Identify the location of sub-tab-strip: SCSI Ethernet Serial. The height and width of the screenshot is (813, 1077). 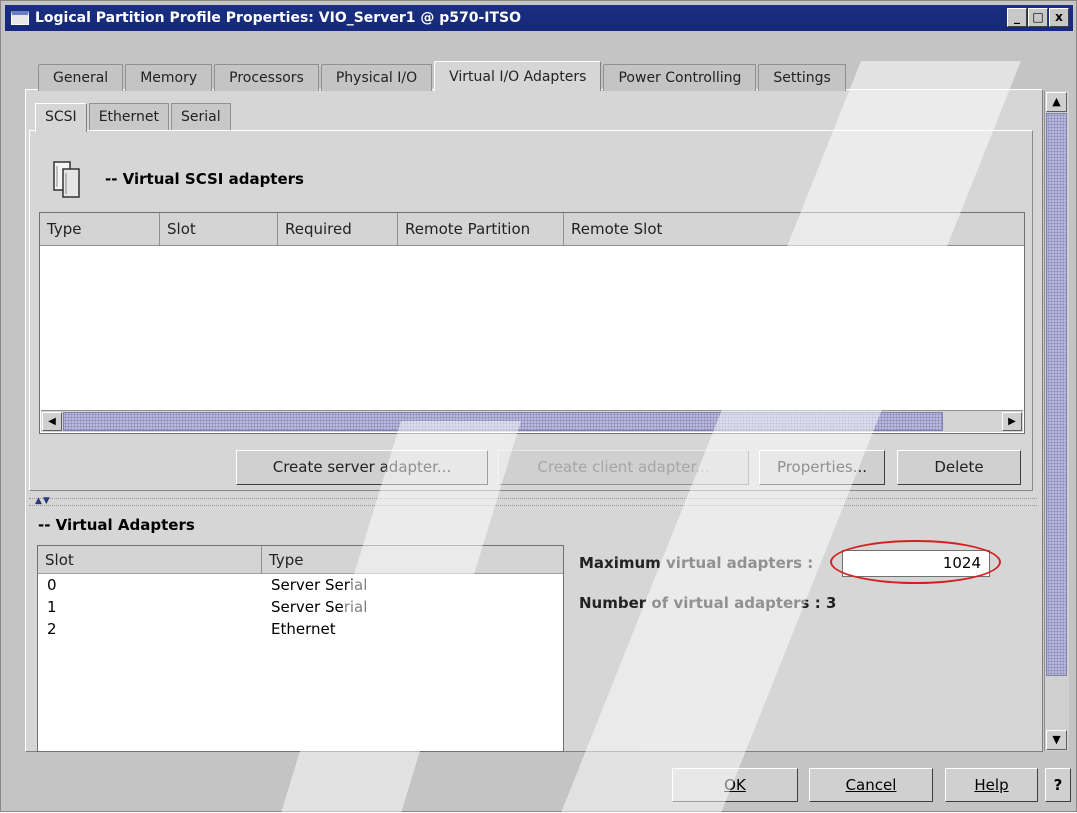
(134, 117).